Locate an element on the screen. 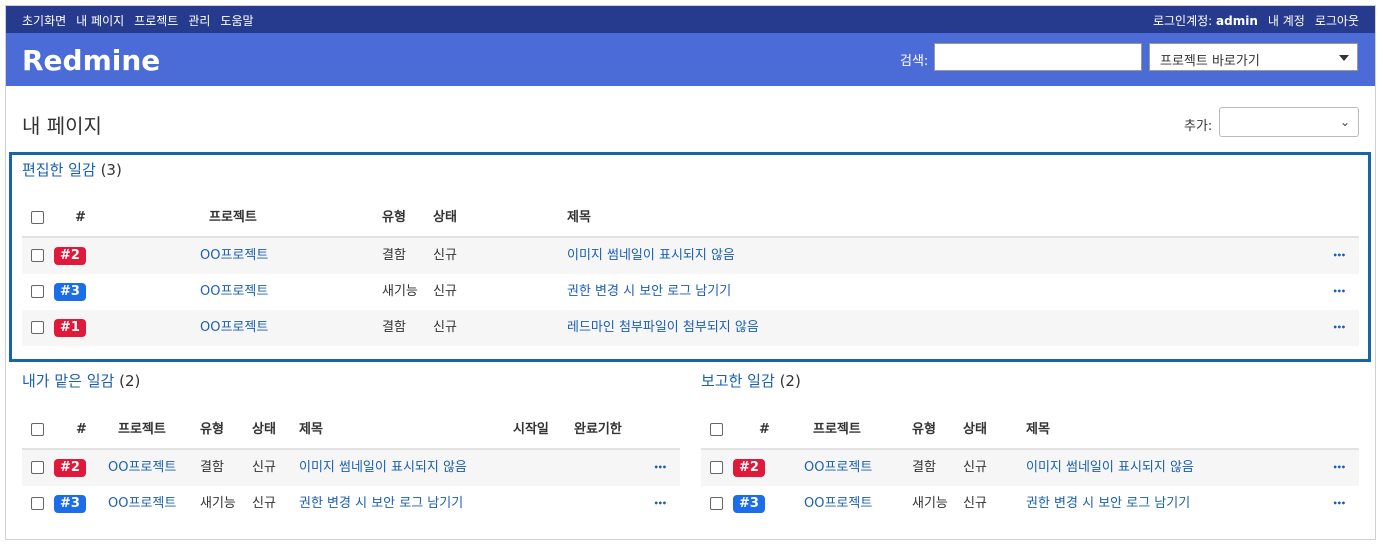  assigned-issues-link: 내가 맡은 일감 is located at coordinates (68, 381).